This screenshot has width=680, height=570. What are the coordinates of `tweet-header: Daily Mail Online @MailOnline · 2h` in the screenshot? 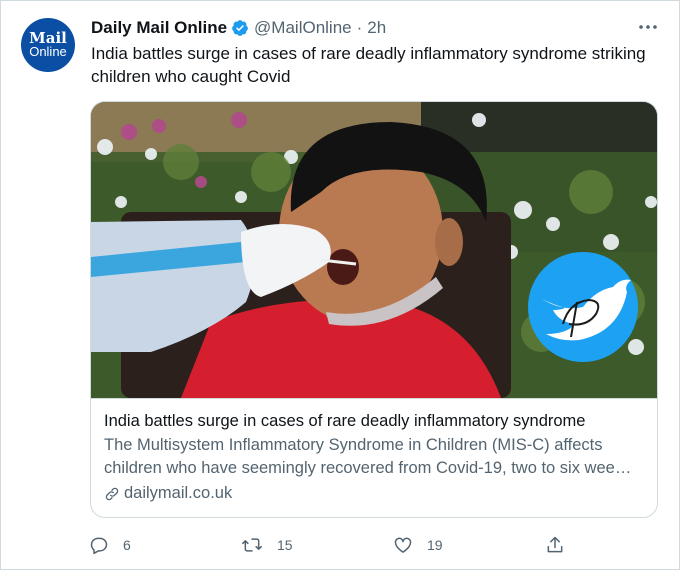 It's located at (238, 28).